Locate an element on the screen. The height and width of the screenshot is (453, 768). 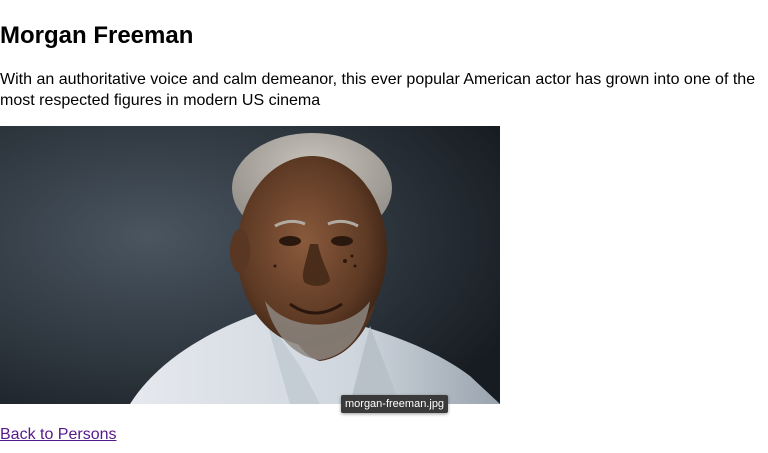
image-tooltip: morgan-freeman.jpg is located at coordinates (395, 404).